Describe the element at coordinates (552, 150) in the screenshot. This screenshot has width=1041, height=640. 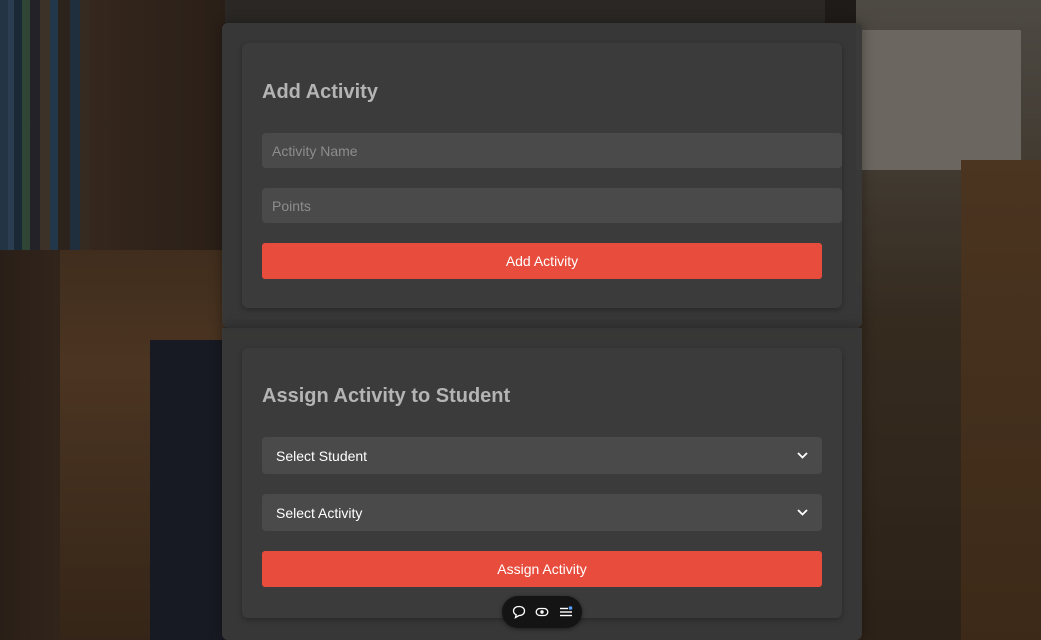
I see `activity-name-input` at that location.